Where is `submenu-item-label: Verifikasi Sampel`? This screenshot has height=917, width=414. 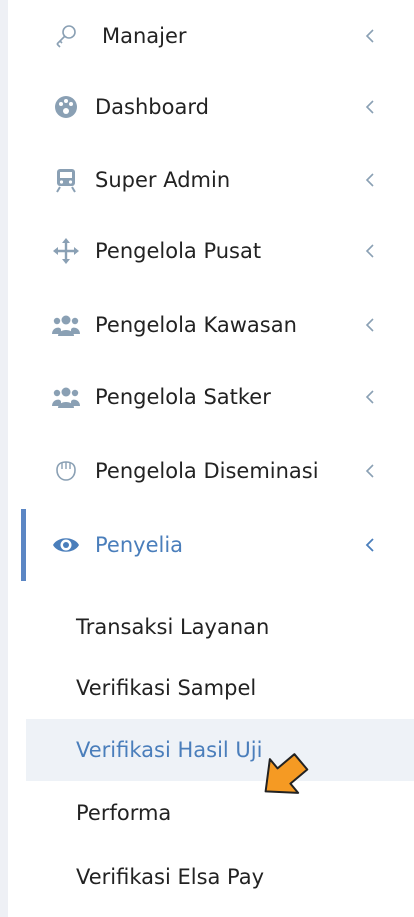 submenu-item-label: Verifikasi Sampel is located at coordinates (166, 688).